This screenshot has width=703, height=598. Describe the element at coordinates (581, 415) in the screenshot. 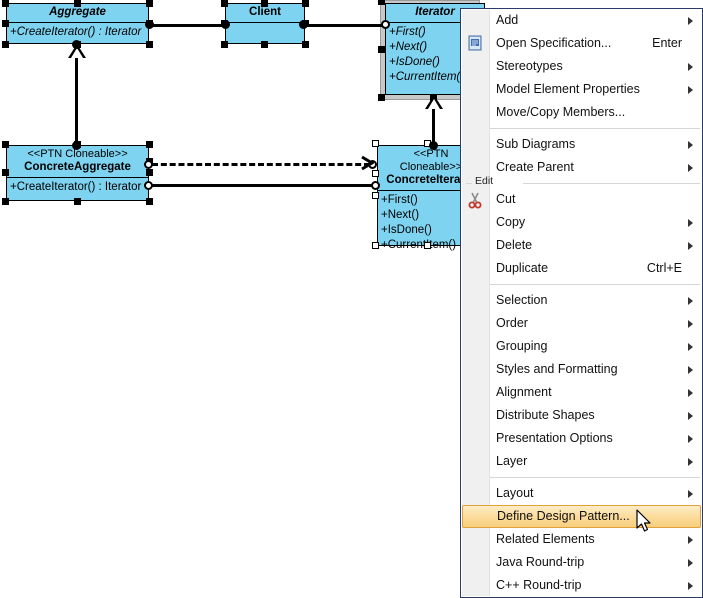

I see `menu-item-distribute-shapes: Distribute Shapes` at that location.